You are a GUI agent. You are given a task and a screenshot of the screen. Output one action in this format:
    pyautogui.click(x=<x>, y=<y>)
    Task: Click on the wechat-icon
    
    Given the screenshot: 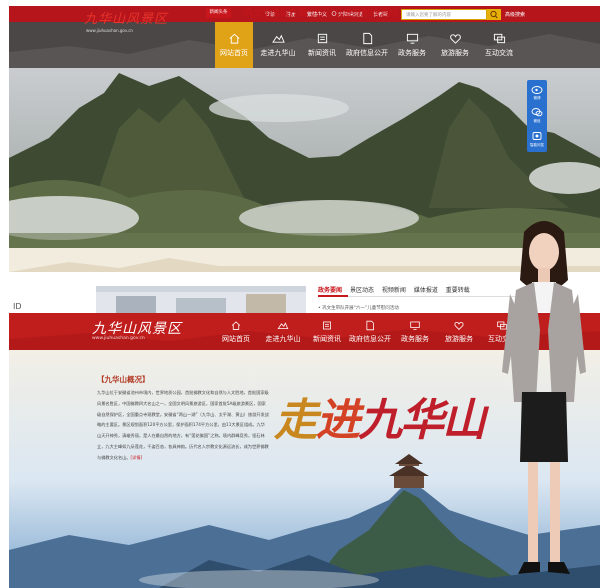 What is the action you would take?
    pyautogui.click(x=537, y=112)
    